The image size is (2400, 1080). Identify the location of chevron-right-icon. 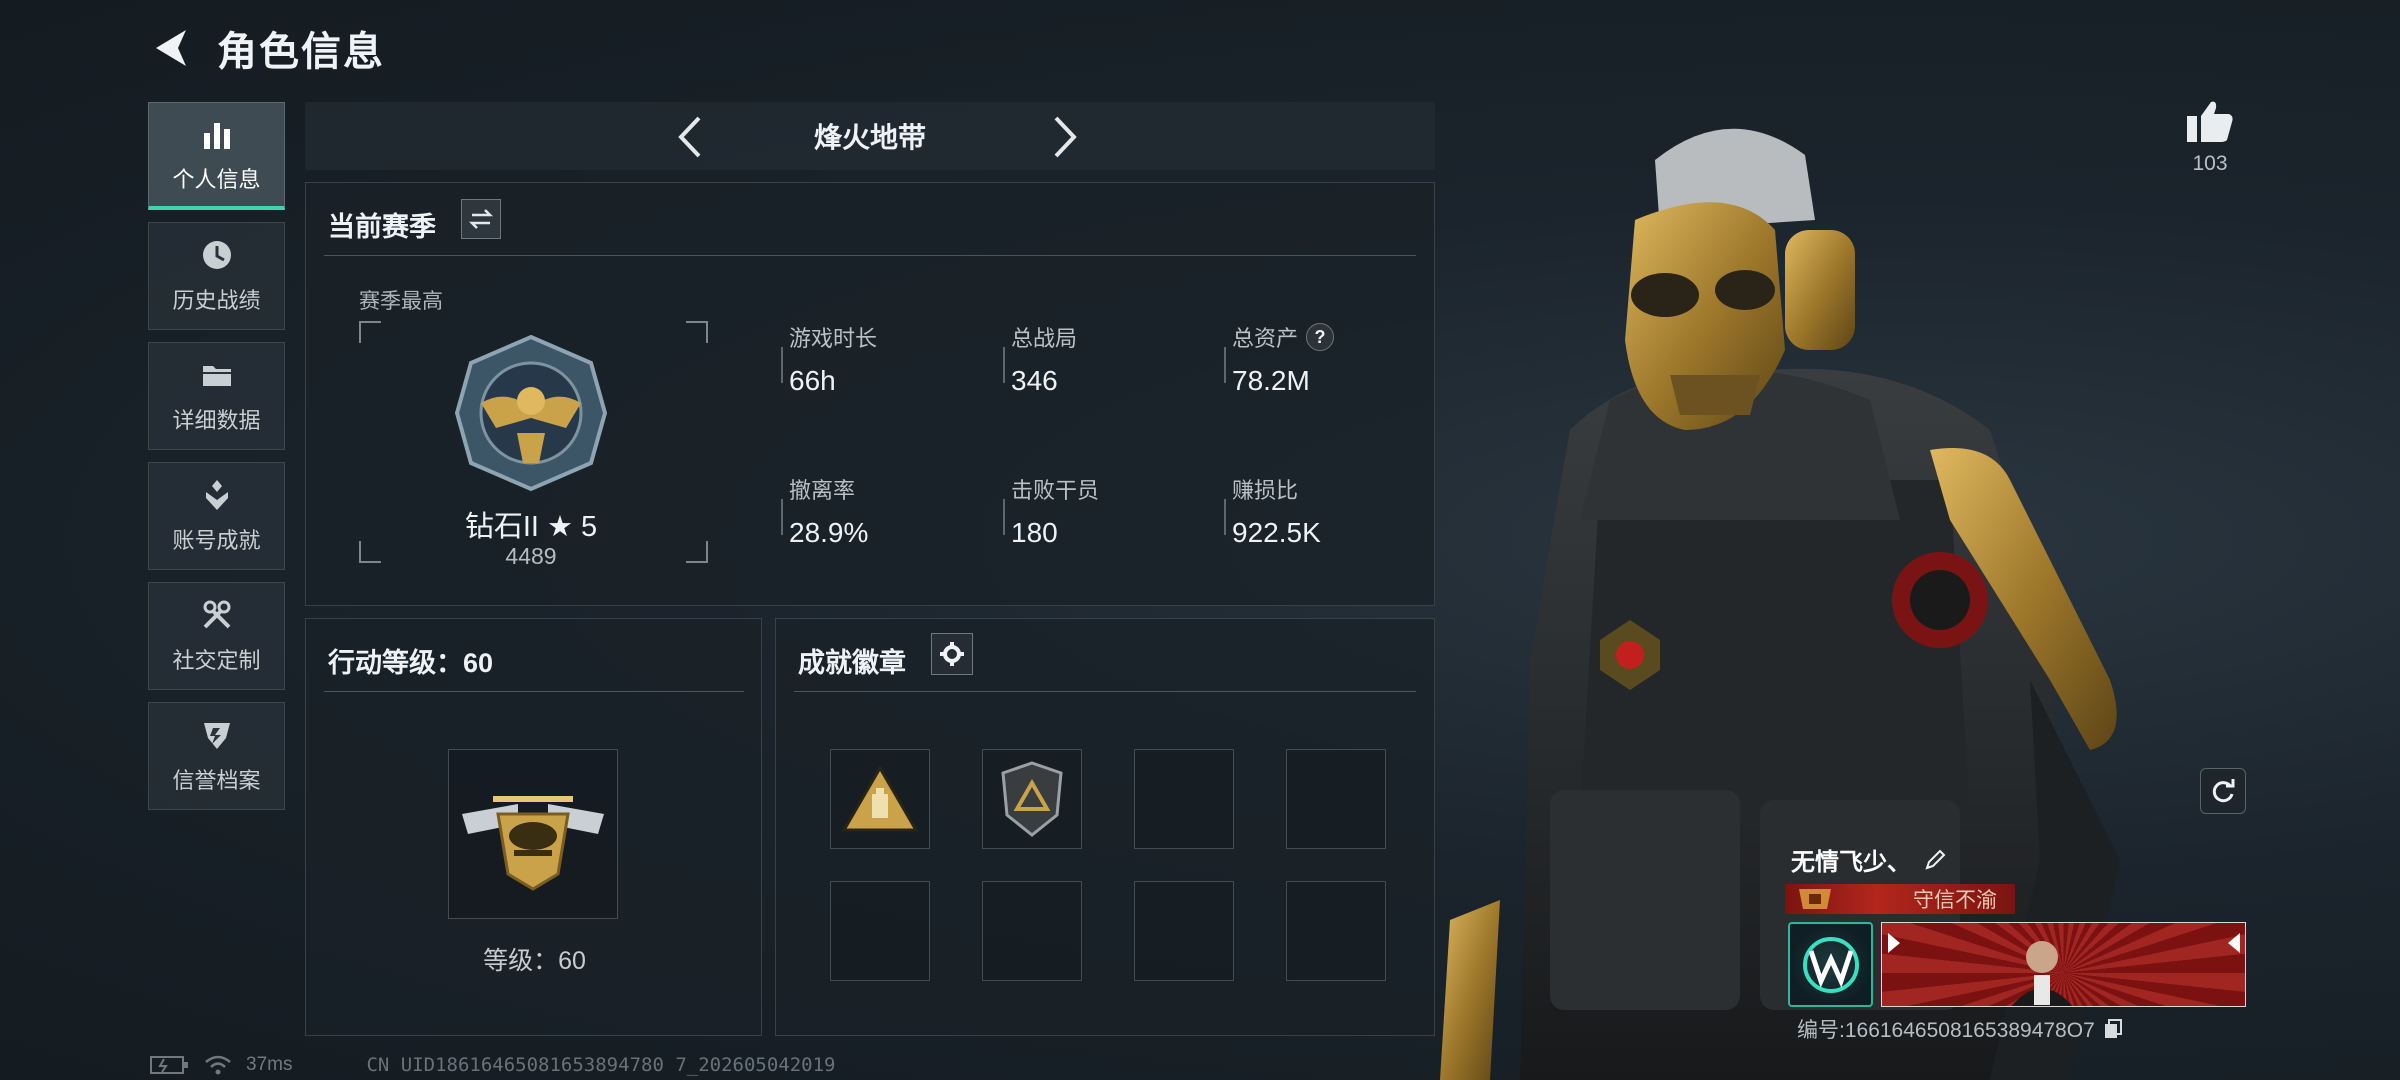
(1065, 137).